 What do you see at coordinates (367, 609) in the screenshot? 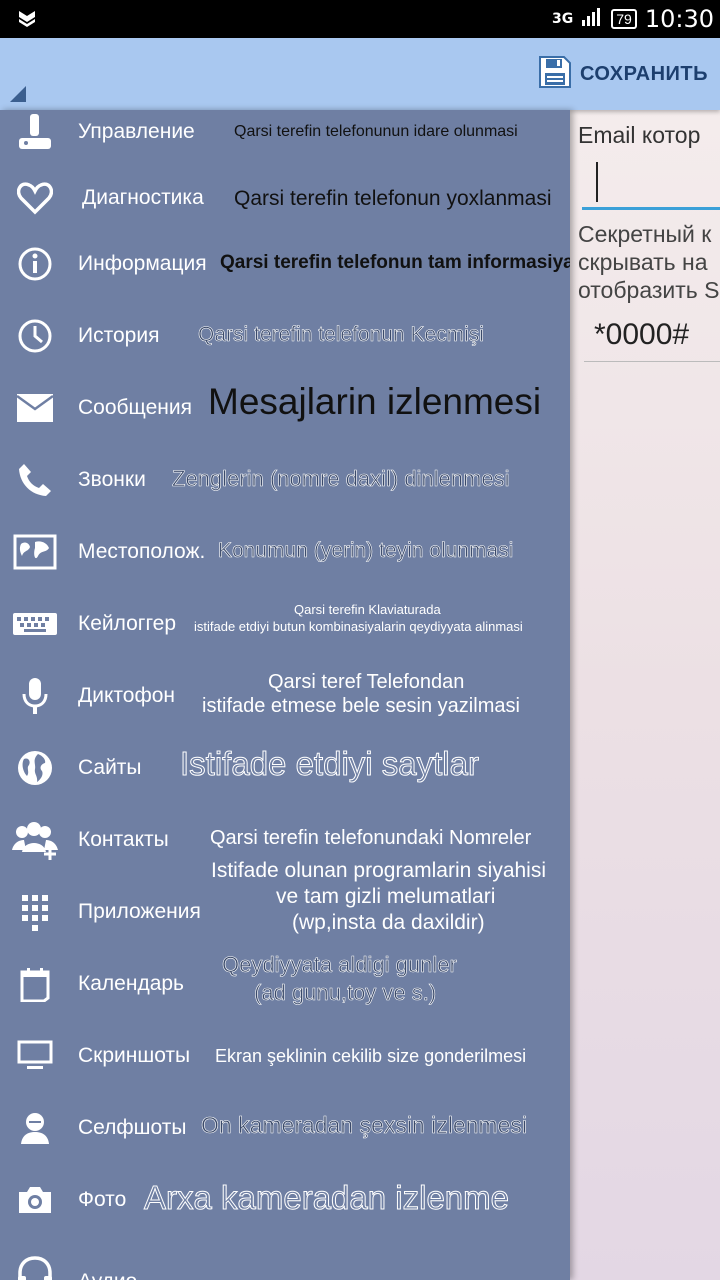
I see `item-description-line1: Qarsi terefin Klaviaturada` at bounding box center [367, 609].